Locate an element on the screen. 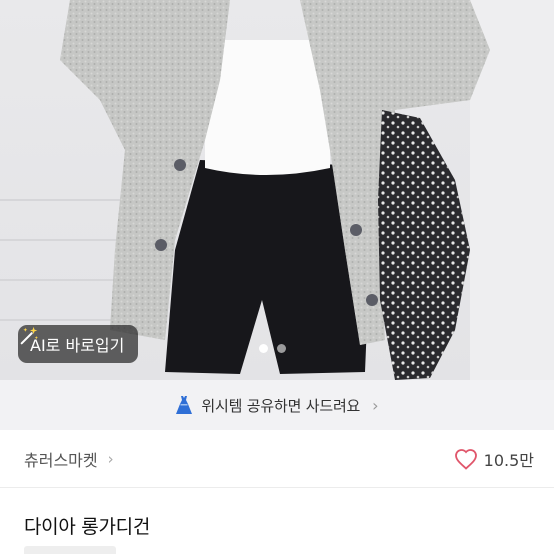 The width and height of the screenshot is (554, 554). like-count: 10.5만 is located at coordinates (508, 460).